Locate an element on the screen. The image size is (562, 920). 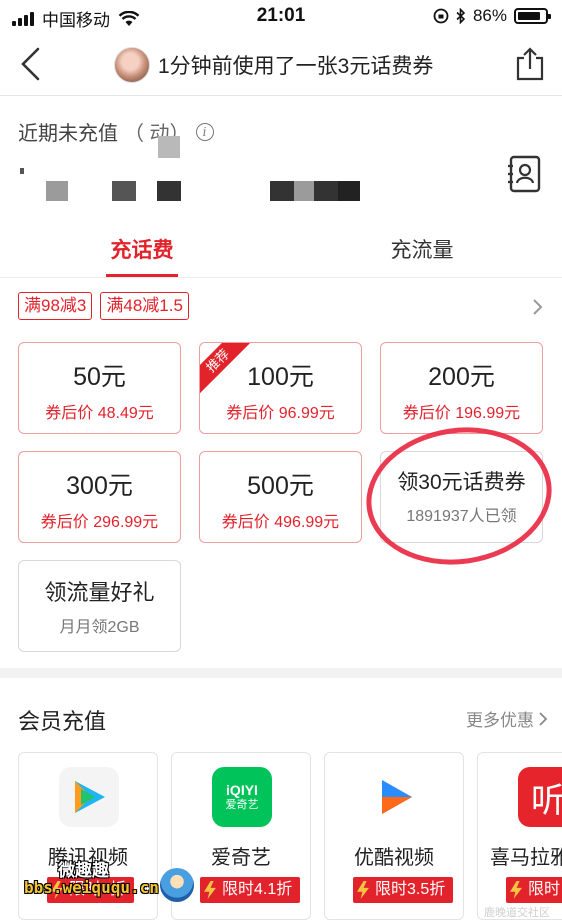
coupon-badge: 满98减3 is located at coordinates (55, 306).